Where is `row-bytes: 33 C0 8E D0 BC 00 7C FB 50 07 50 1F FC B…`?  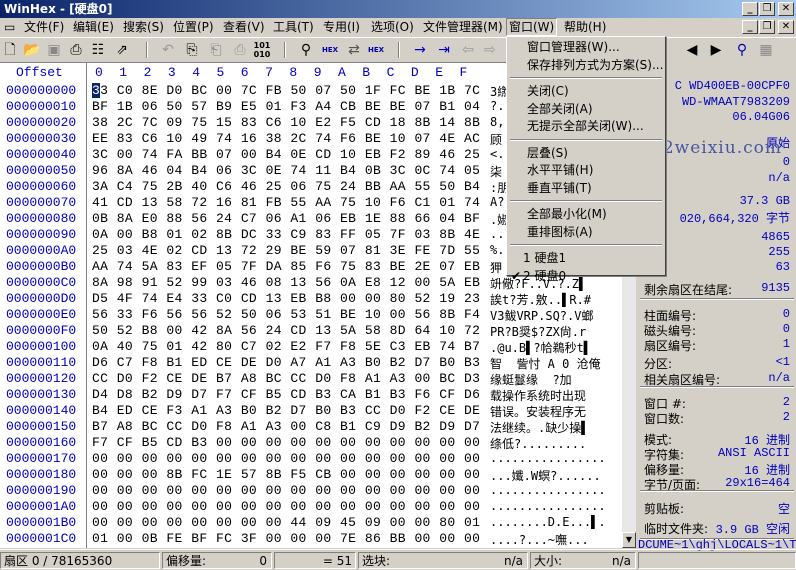 row-bytes: 33 C0 8E D0 BC 00 7C FB 50 07 50 1F FC B… is located at coordinates (286, 90).